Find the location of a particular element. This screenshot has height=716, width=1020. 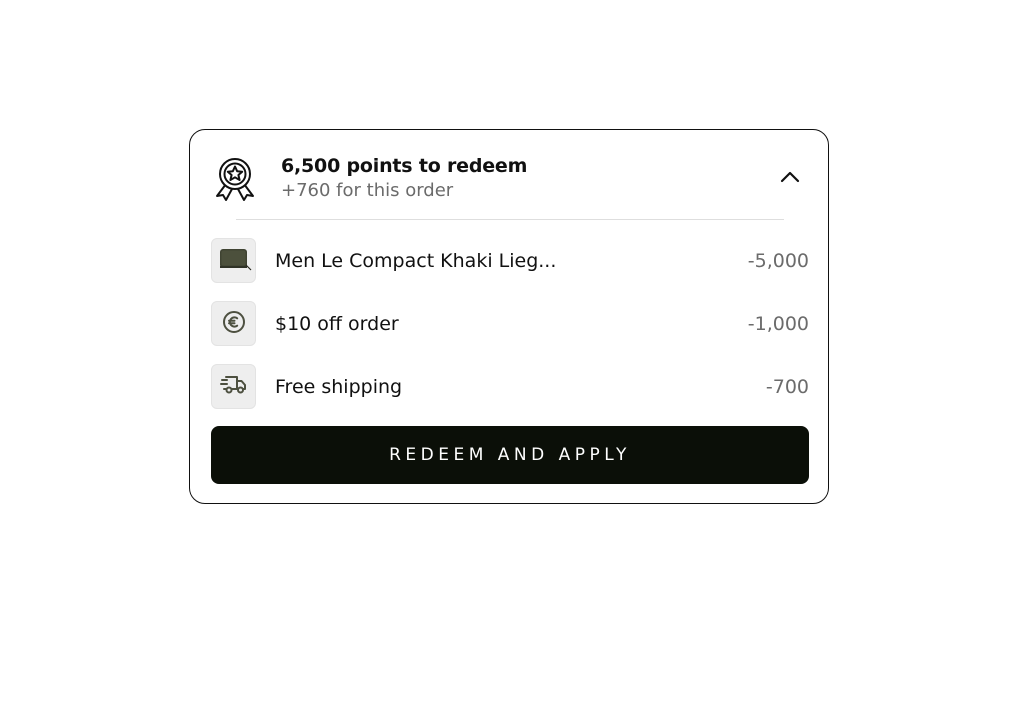

reward-points-cost: -5,000 is located at coordinates (778, 260).